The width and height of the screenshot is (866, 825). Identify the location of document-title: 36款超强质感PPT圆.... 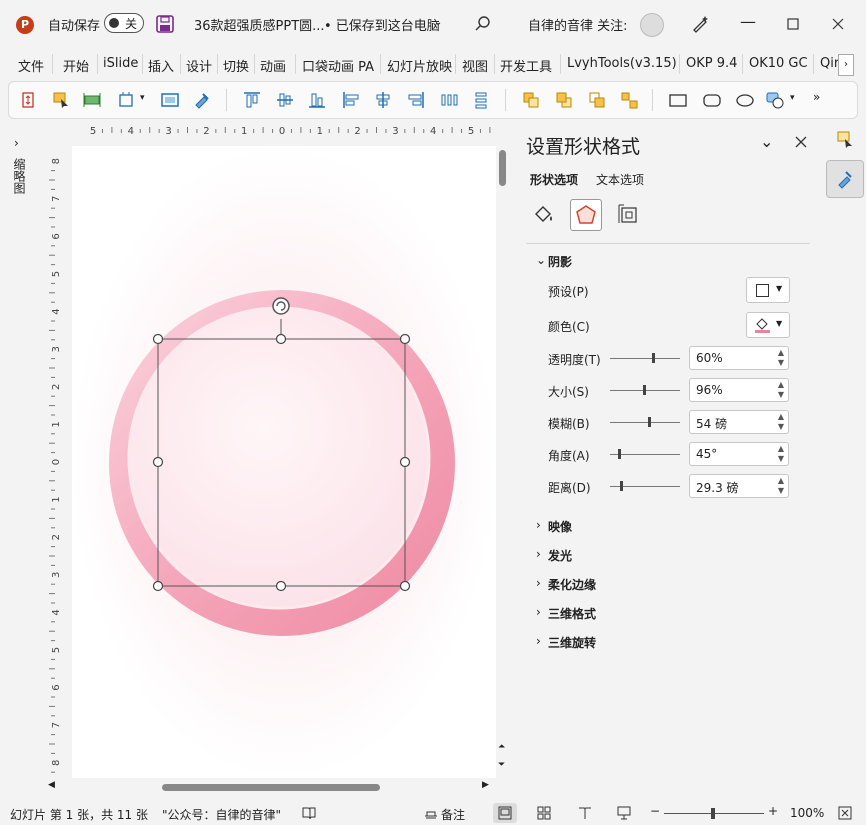
(259, 24).